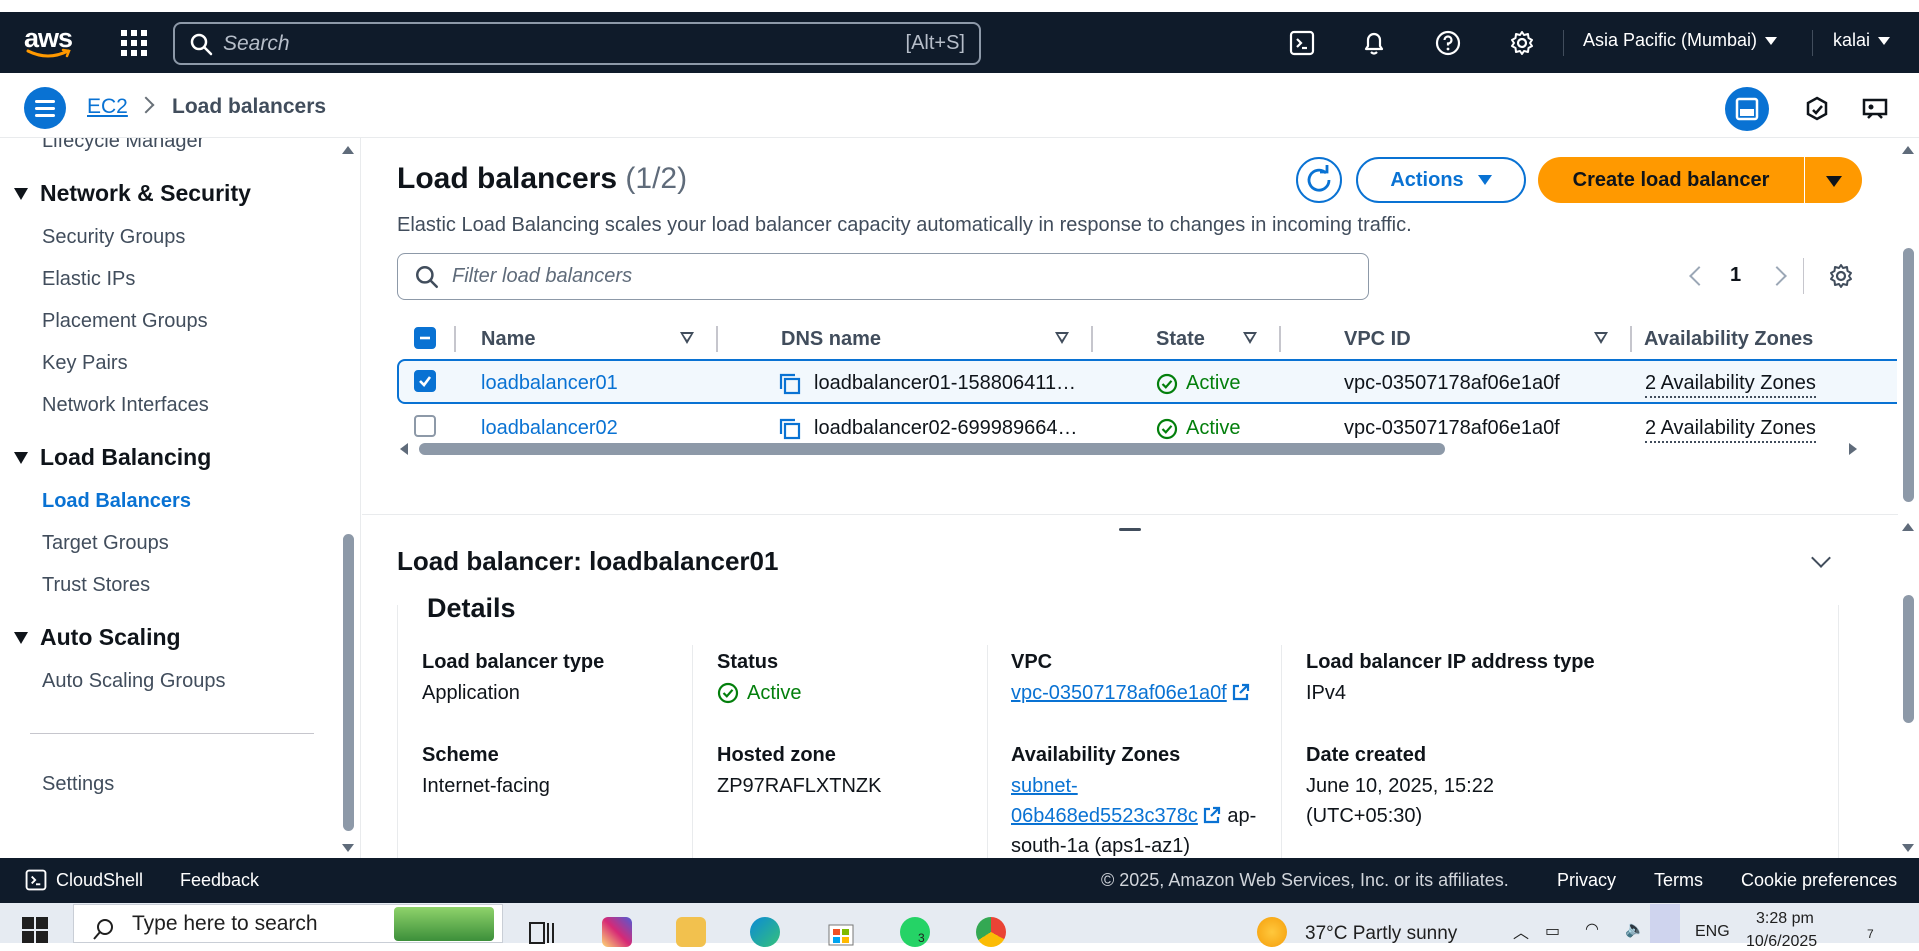  I want to click on create-options-dropdown-button, so click(1833, 180).